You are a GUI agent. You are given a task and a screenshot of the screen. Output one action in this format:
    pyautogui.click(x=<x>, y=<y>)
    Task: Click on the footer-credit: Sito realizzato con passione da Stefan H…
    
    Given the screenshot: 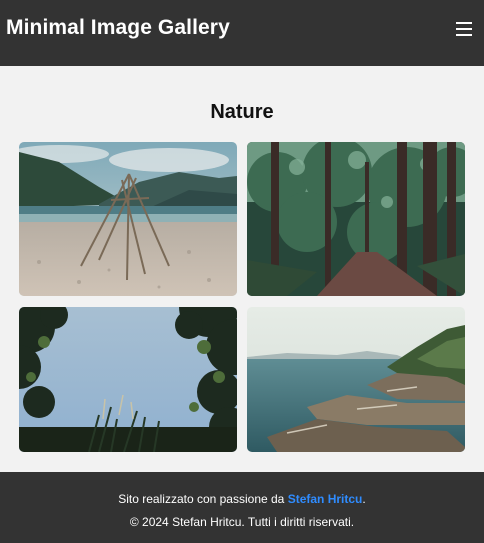 What is the action you would take?
    pyautogui.click(x=242, y=499)
    